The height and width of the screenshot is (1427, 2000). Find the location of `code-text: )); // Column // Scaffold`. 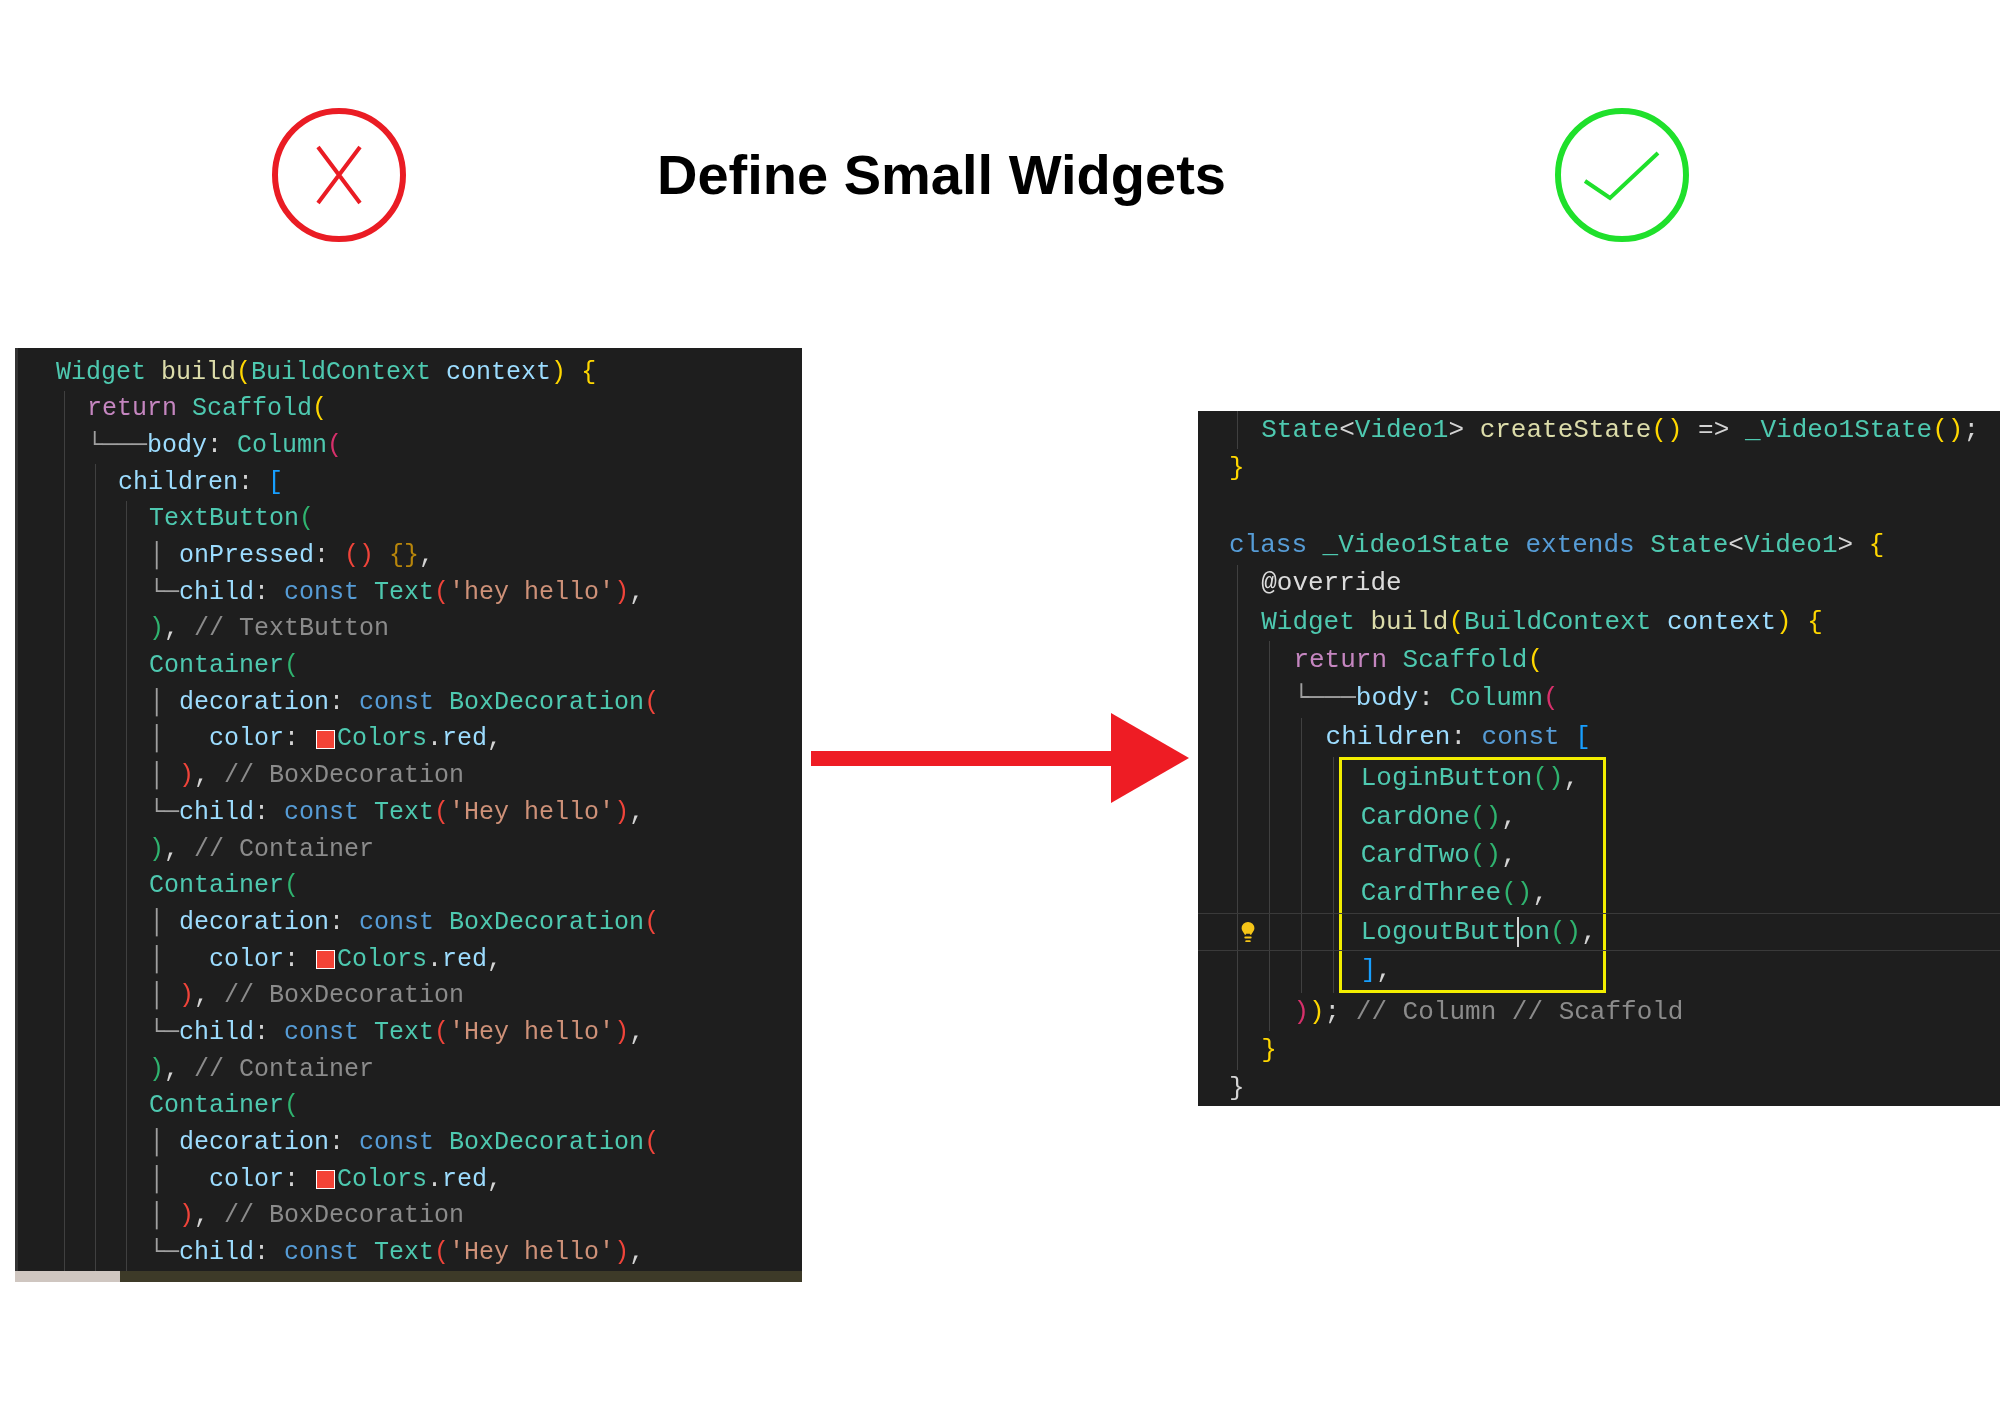

code-text: )); // Column // Scaffold is located at coordinates (1488, 1012).